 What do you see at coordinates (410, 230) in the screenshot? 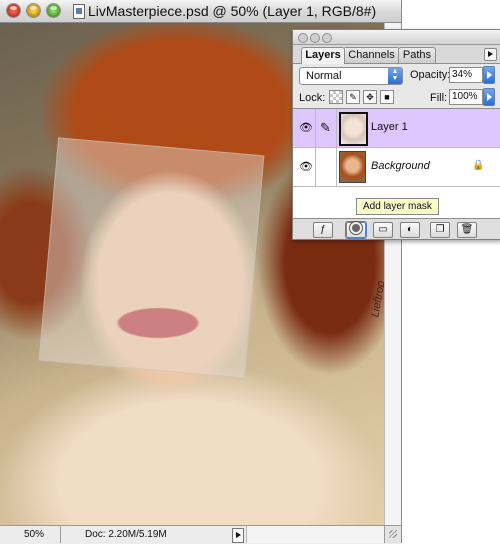
I see `adjustment-layer-icon: ◐` at bounding box center [410, 230].